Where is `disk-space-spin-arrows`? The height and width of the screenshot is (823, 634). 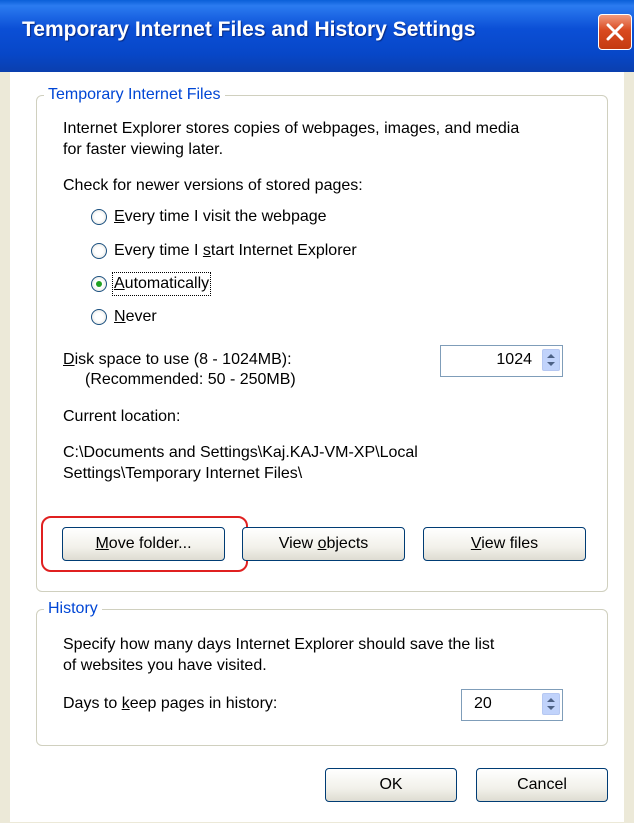 disk-space-spin-arrows is located at coordinates (551, 360).